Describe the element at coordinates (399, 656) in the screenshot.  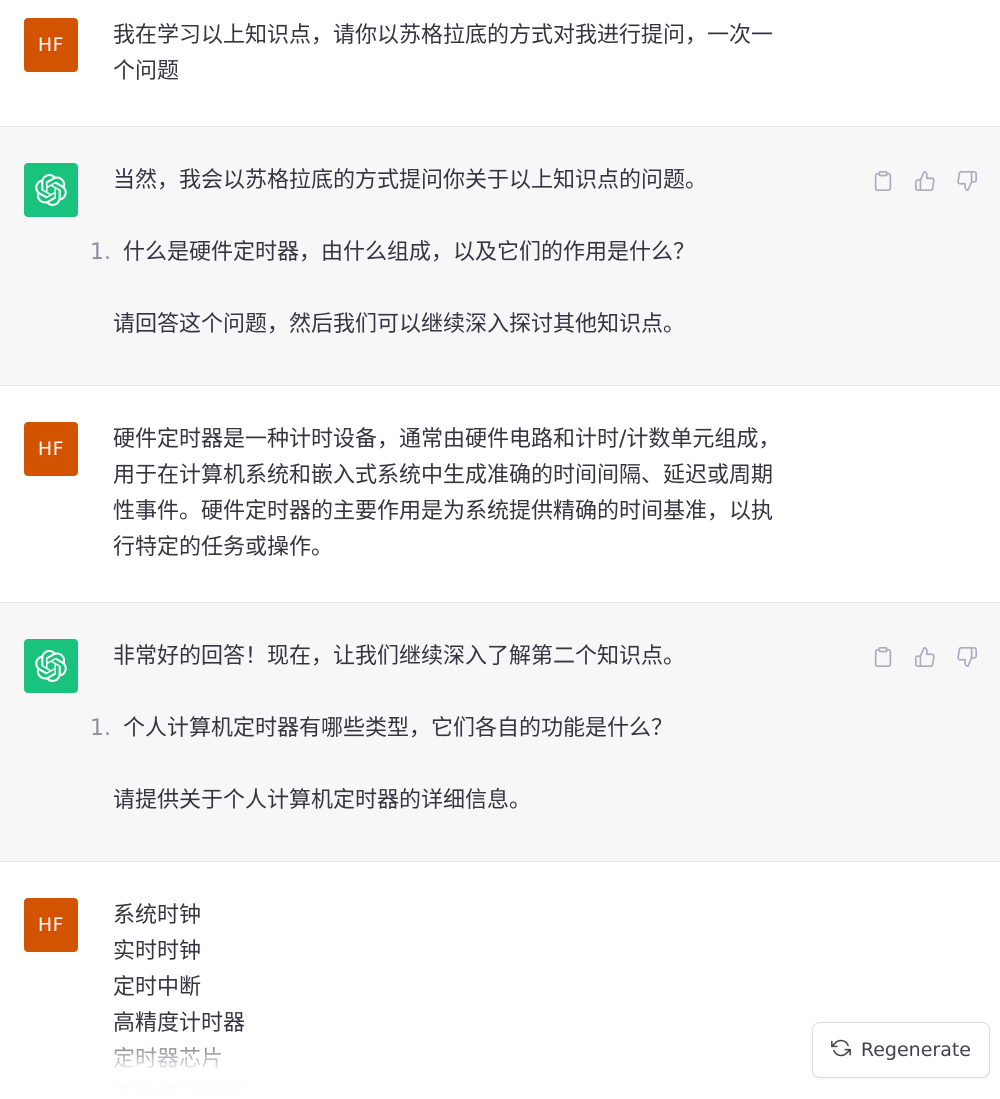
I see `assistant-intro-text: 非常好的回答！现在，让我们继续深入了解第二个知识点。` at that location.